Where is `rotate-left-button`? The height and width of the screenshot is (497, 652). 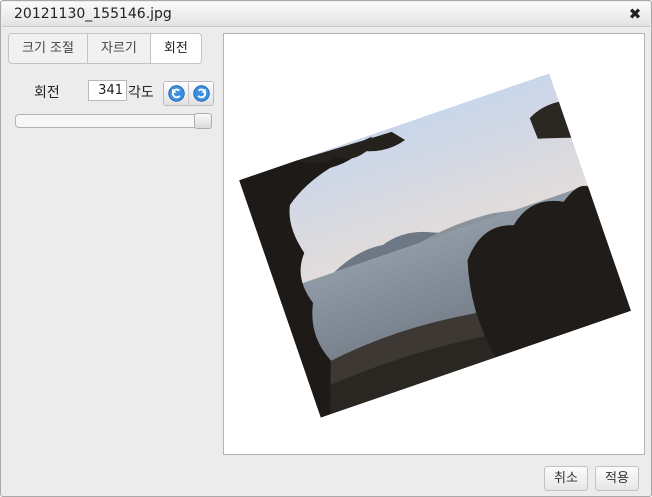
rotate-left-button is located at coordinates (176, 93).